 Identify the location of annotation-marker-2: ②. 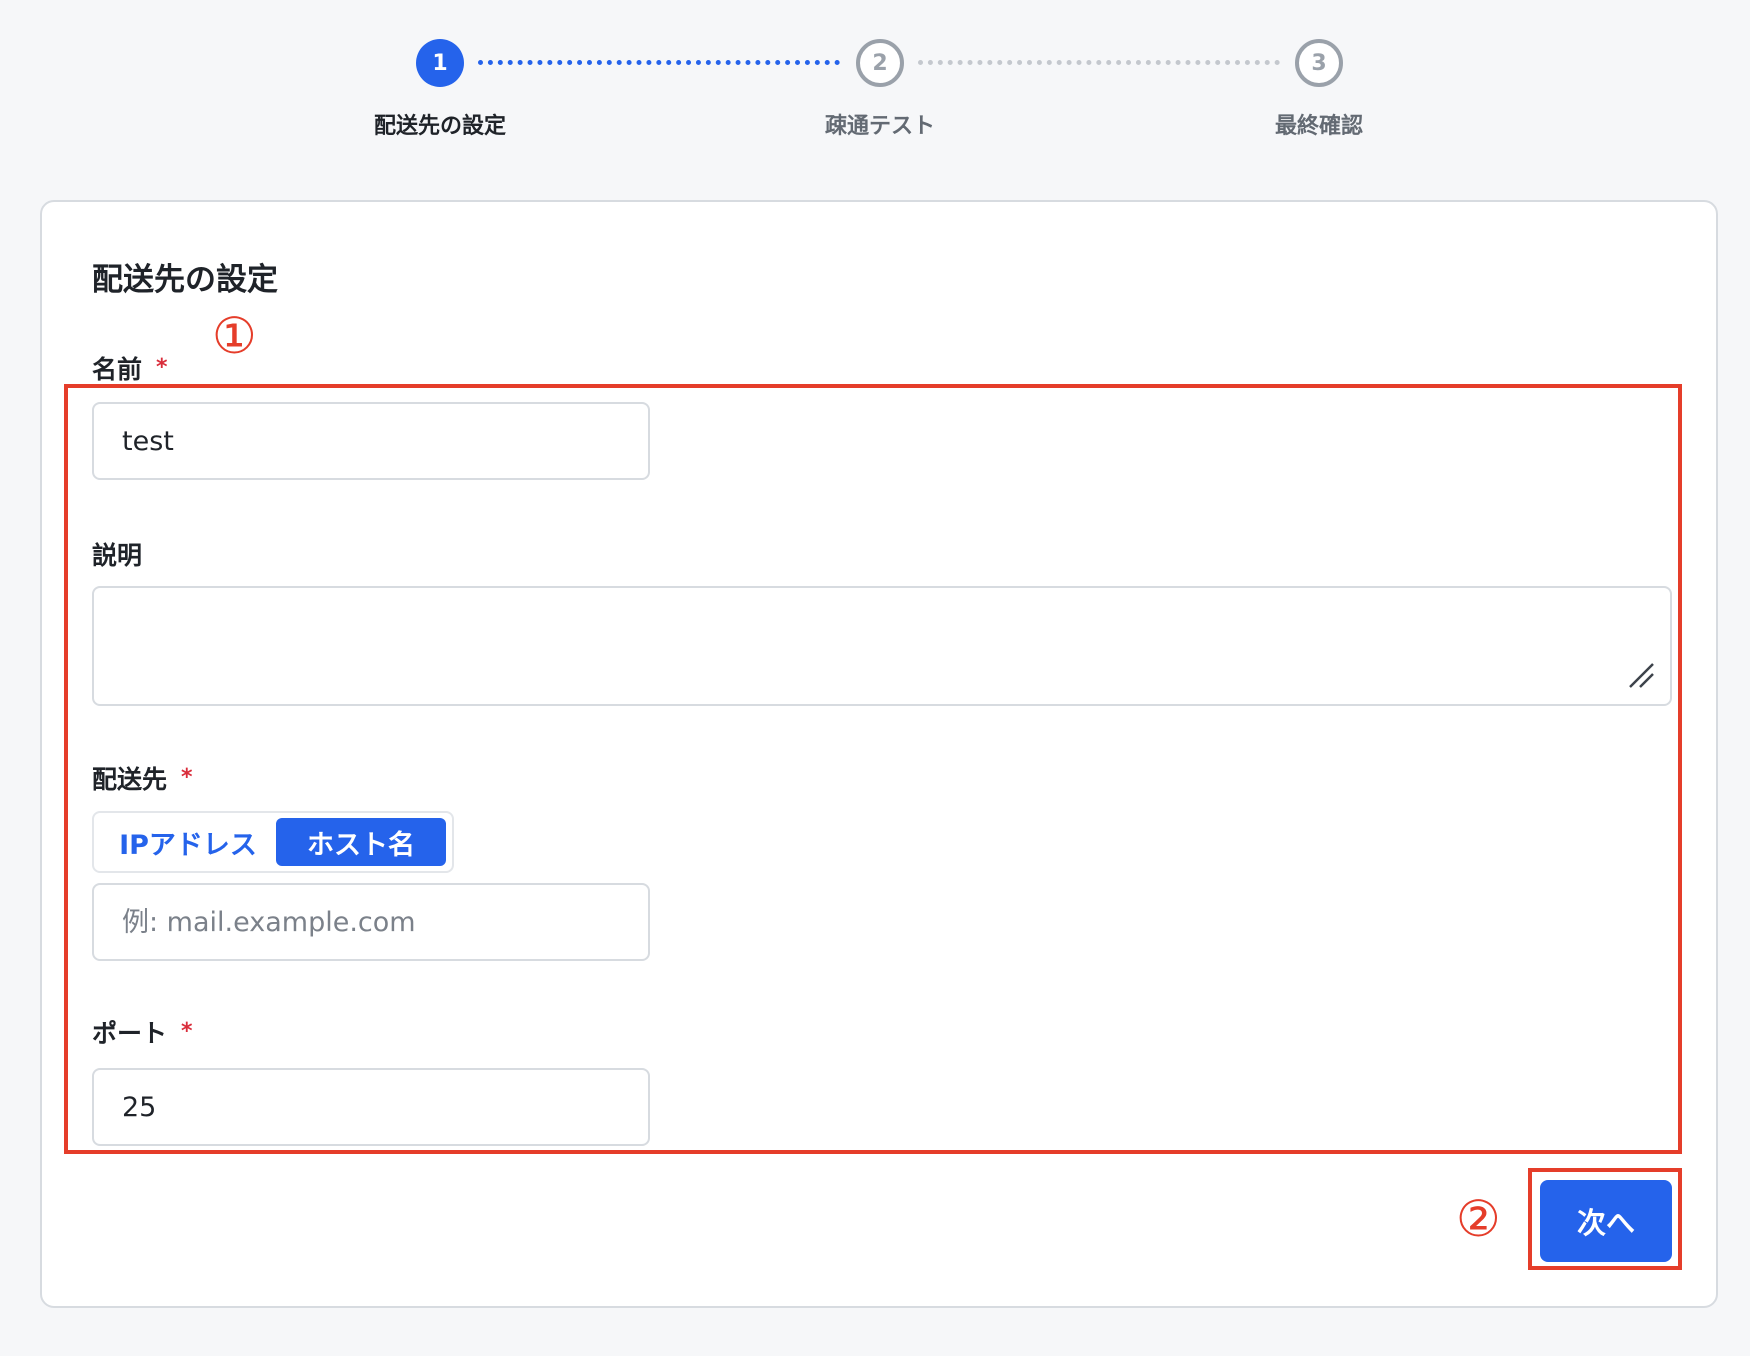
(1478, 1219).